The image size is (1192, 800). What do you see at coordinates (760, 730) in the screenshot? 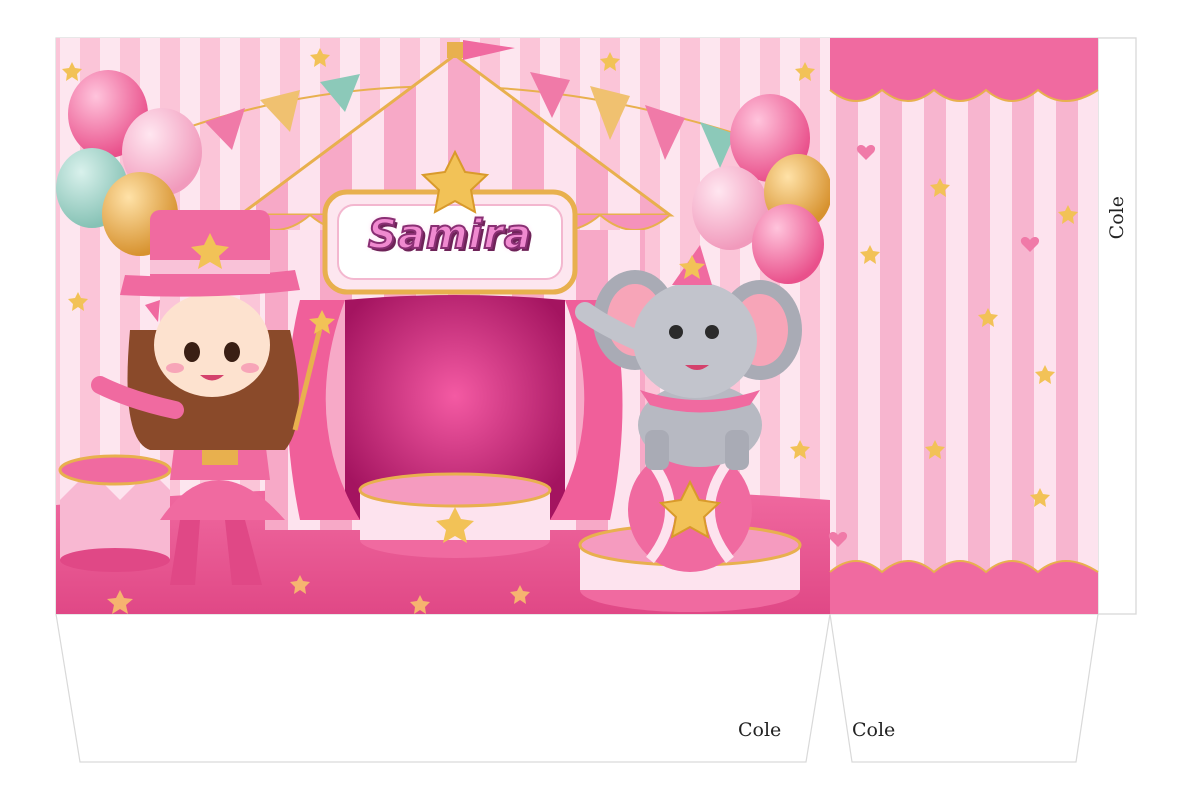
I see `glue-label-bottom-left-flap: Cole` at bounding box center [760, 730].